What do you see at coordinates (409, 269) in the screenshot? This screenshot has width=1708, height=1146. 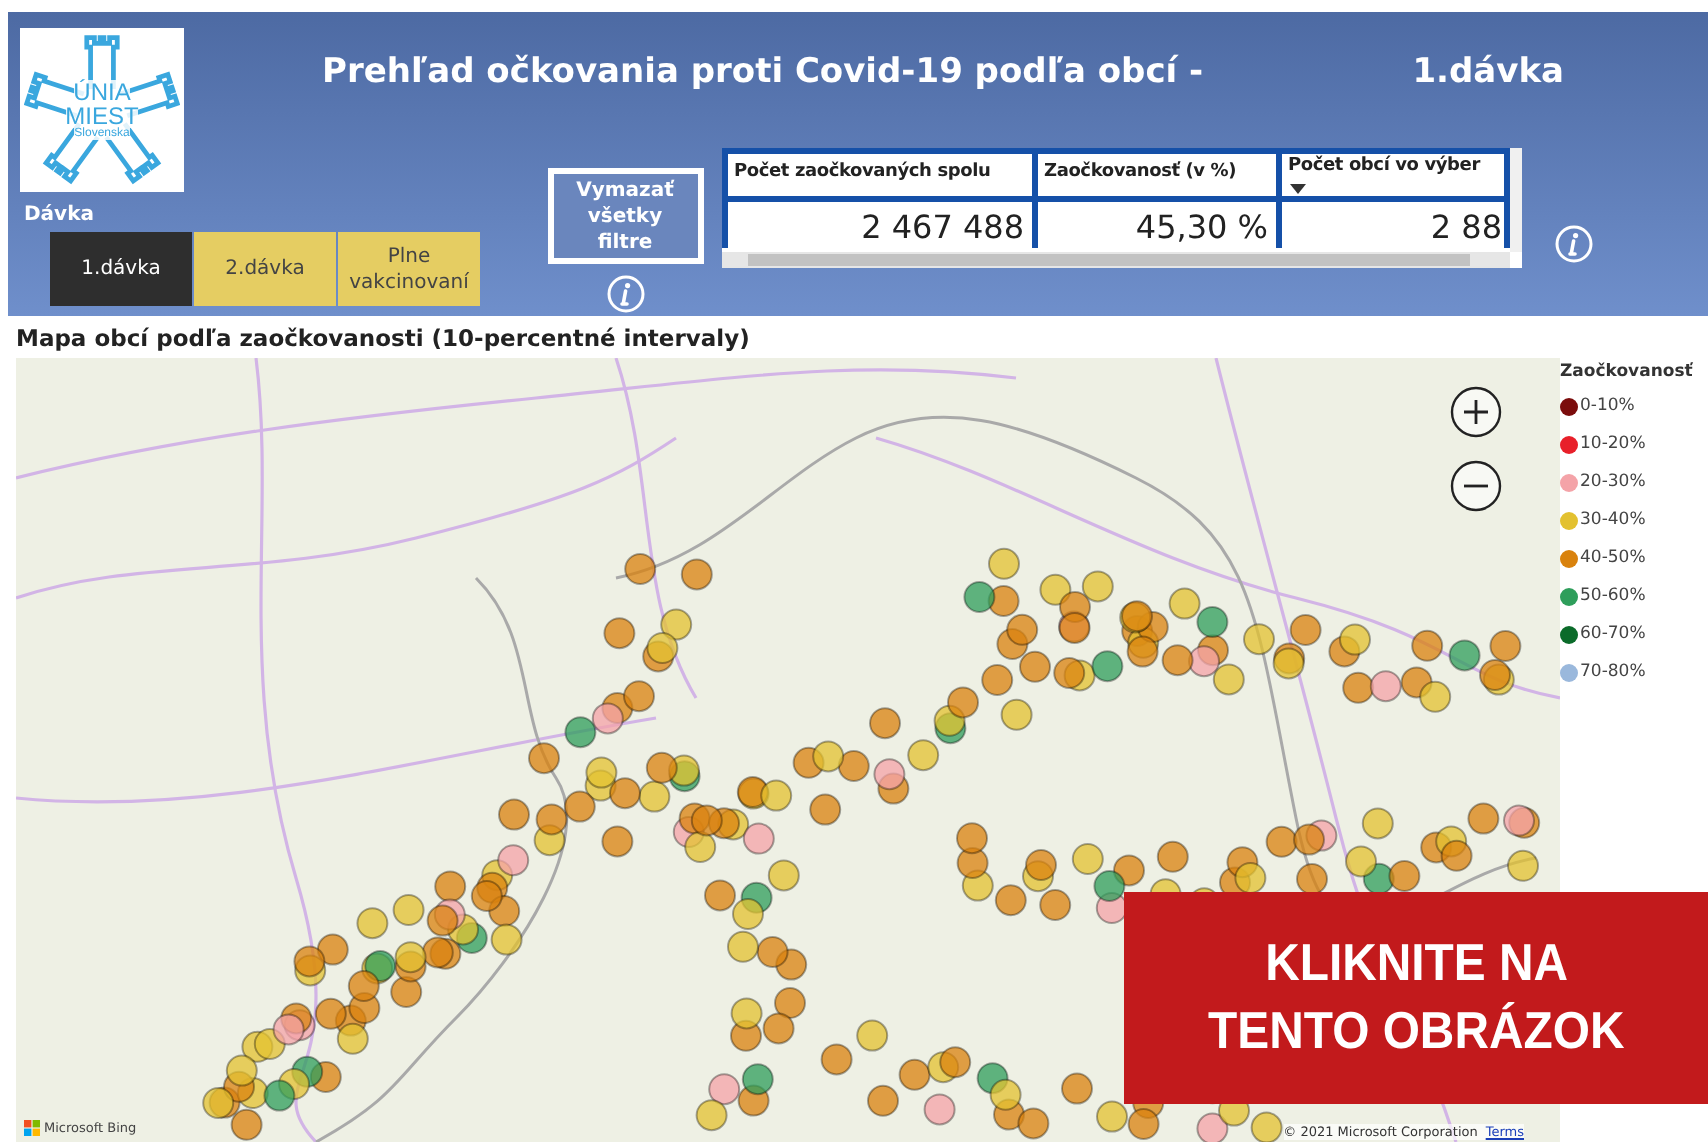 I see `dose-option: Plne vakcinovaní` at bounding box center [409, 269].